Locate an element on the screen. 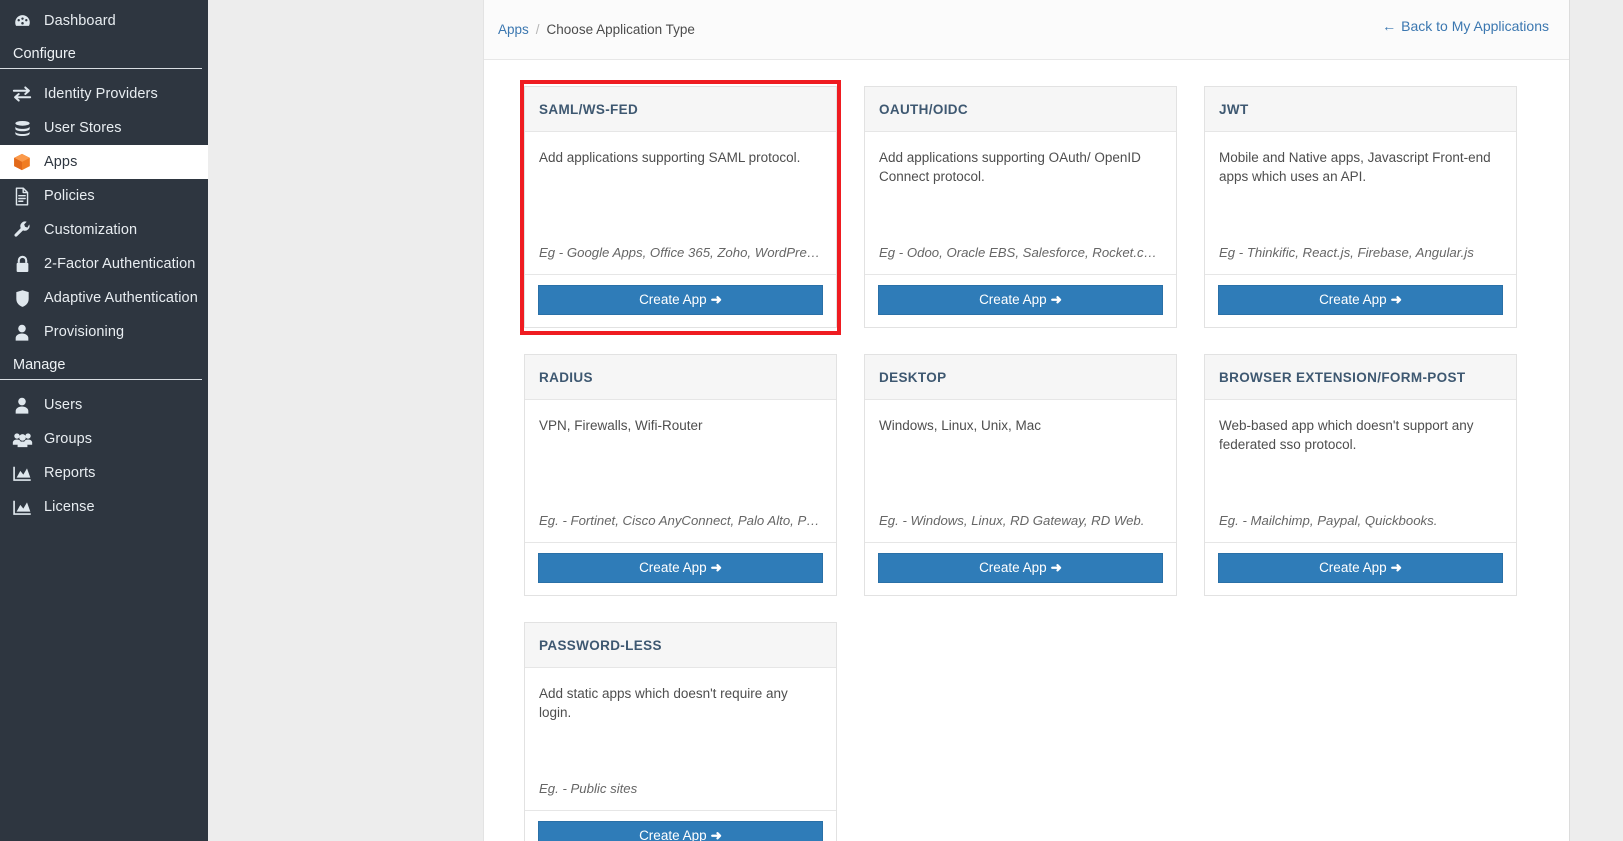 The width and height of the screenshot is (1623, 841). orange-cube-icon is located at coordinates (22, 162).